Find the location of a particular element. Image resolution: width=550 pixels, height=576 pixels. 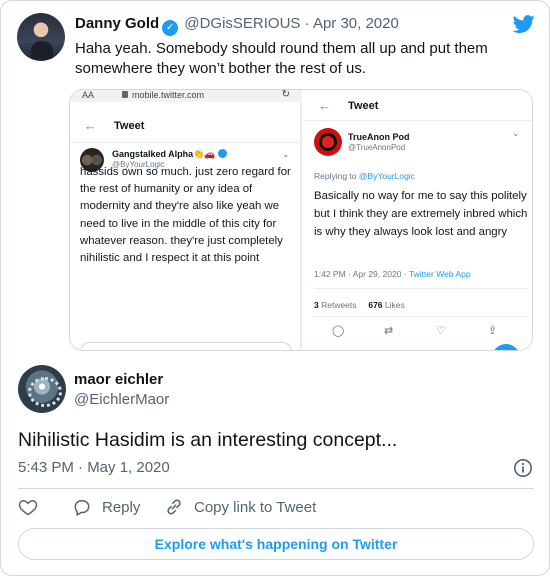

quoted-tweet-date: Apr 30, 2020 is located at coordinates (356, 23).